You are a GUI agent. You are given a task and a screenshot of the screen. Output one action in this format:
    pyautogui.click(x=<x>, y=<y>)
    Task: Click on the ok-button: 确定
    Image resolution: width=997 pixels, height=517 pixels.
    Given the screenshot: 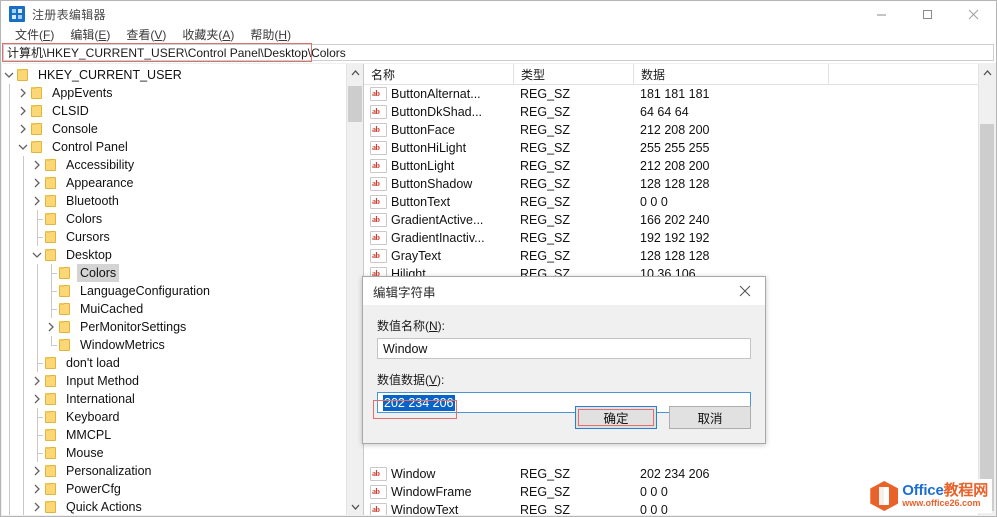 What is the action you would take?
    pyautogui.click(x=616, y=417)
    